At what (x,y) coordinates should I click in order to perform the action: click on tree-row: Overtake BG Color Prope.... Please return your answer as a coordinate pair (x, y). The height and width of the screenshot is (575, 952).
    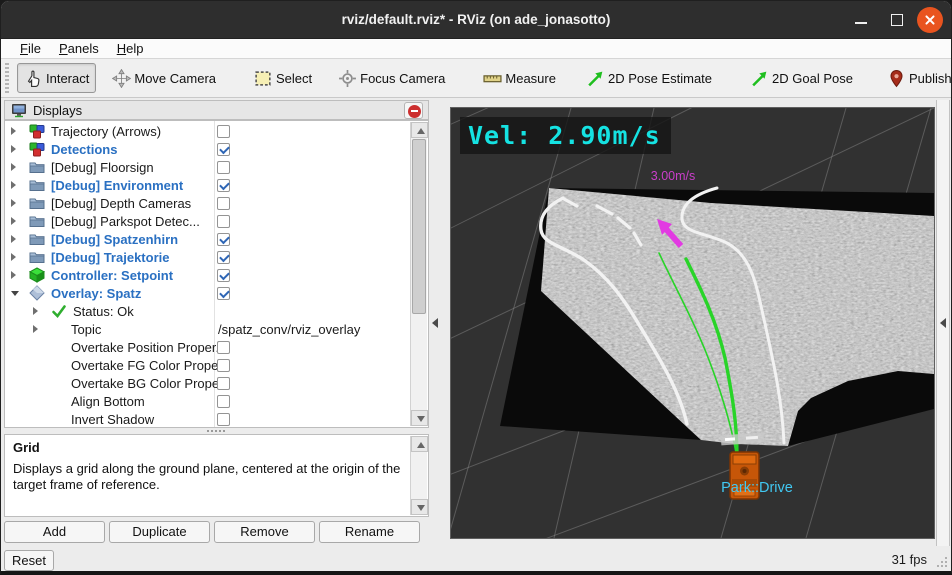
    Looking at the image, I should click on (216, 383).